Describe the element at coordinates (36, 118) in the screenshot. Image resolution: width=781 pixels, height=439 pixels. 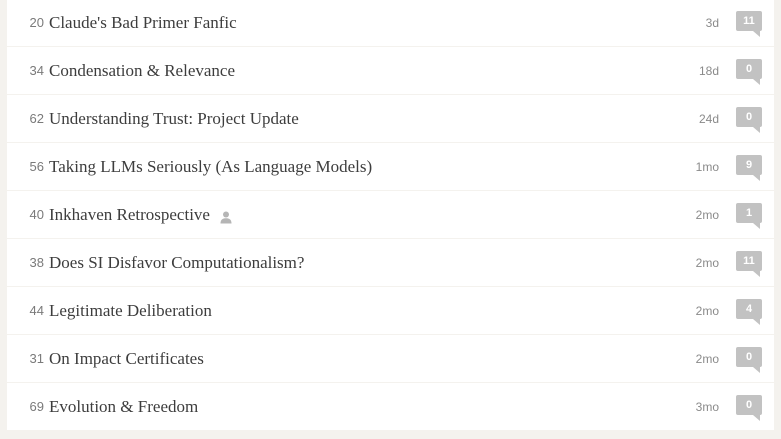
I see `karma-score: 62` at that location.